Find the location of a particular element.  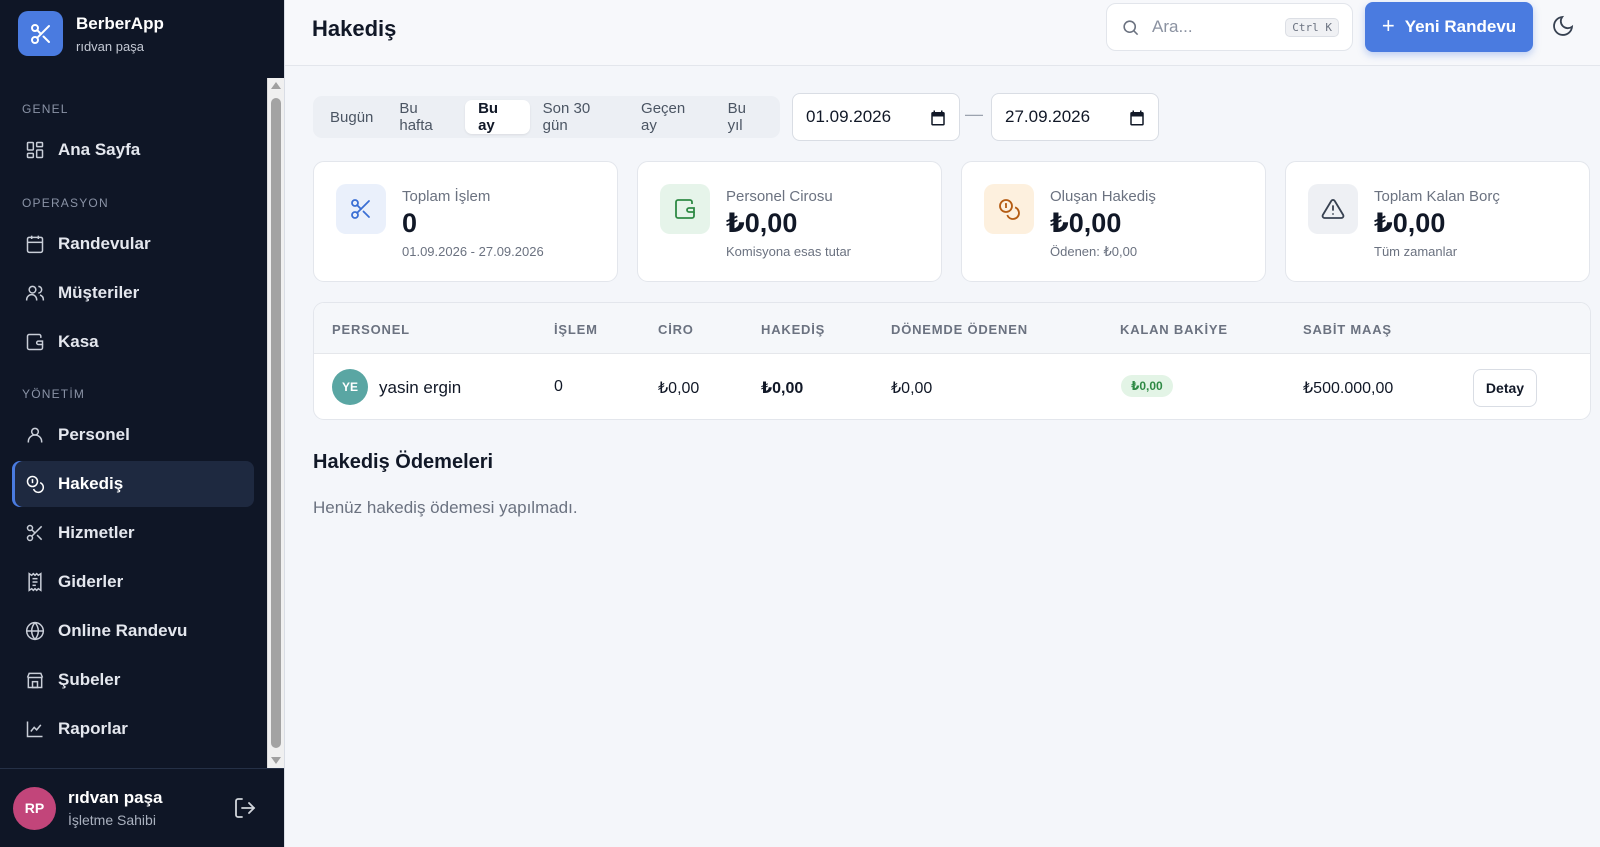

logout-icon is located at coordinates (245, 808).